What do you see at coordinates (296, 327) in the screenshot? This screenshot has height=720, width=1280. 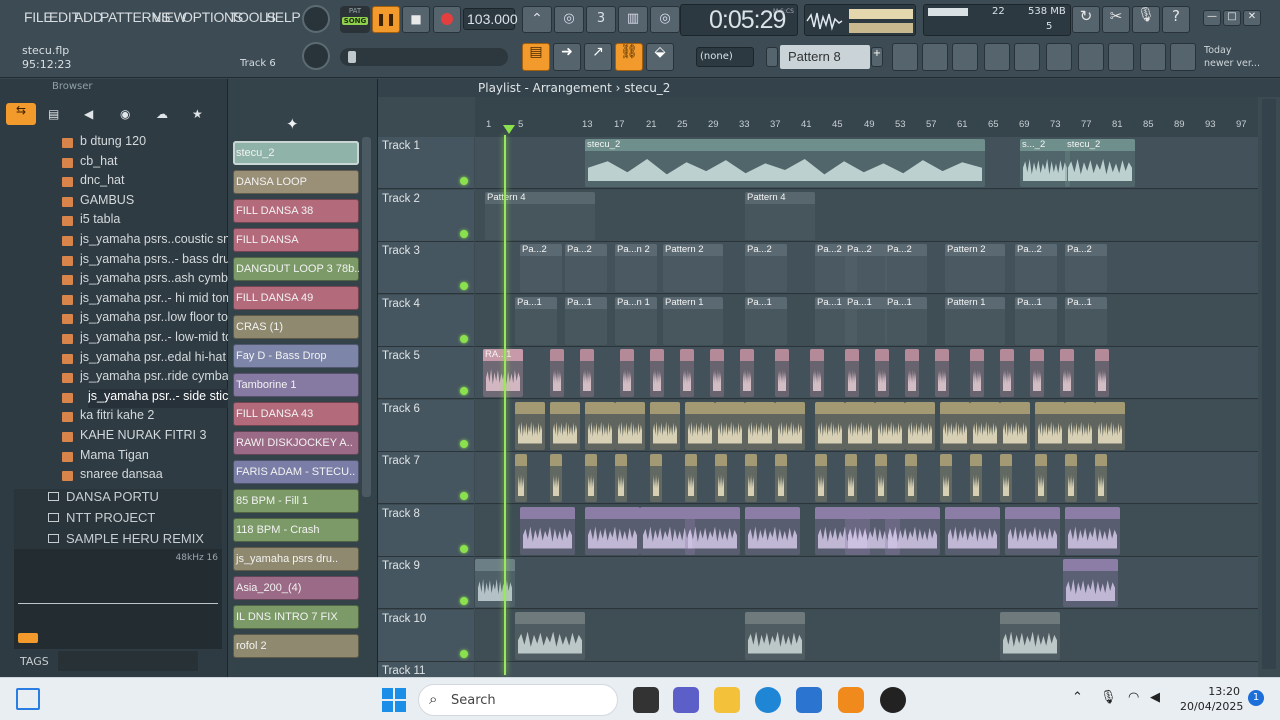 I see `channel-button: CRAS (1)` at bounding box center [296, 327].